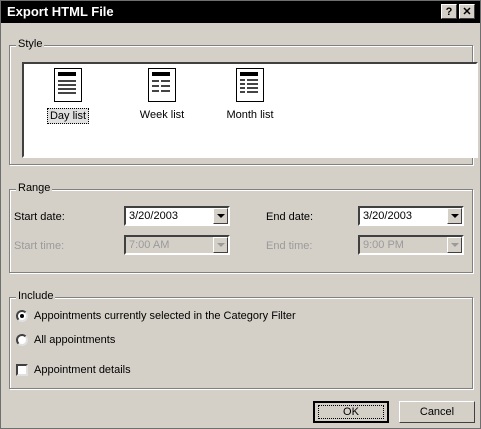 The image size is (481, 429). I want to click on appointment-details-label: Appointment details, so click(82, 370).